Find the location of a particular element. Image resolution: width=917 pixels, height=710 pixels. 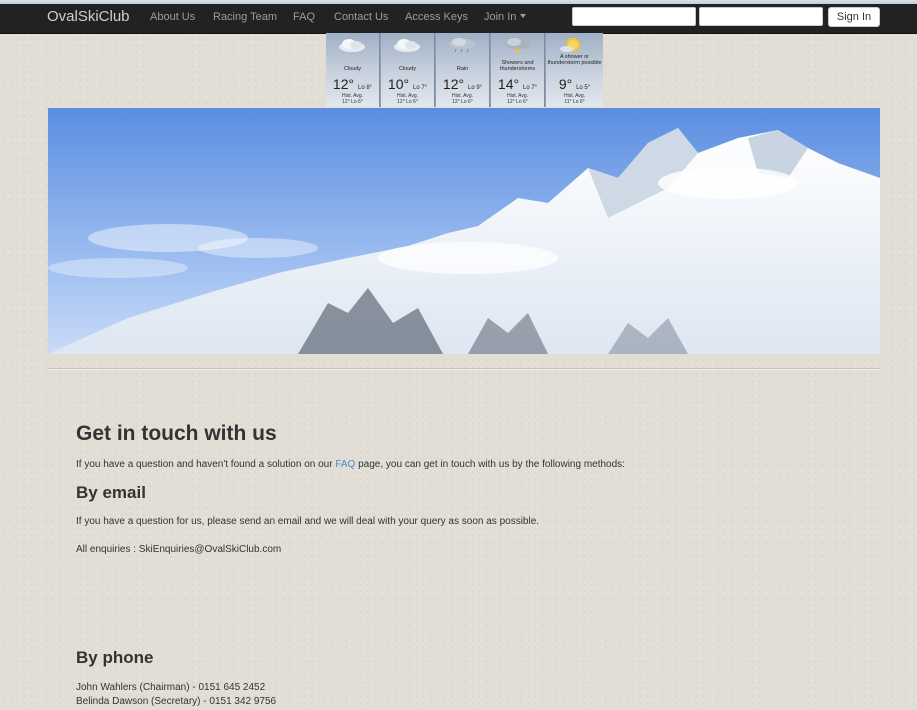

weather-low: Lo 8° is located at coordinates (365, 88).